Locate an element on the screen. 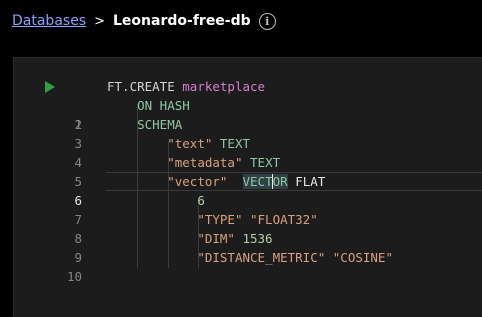 The height and width of the screenshot is (317, 482). code-line: 8 "TYPE" "FLOAT32" is located at coordinates (248, 228).